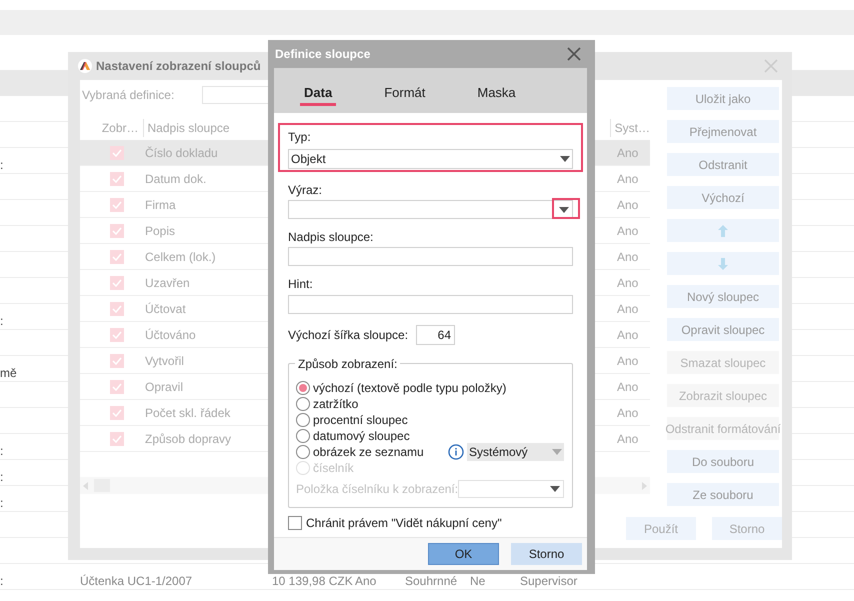  Describe the element at coordinates (9, 373) in the screenshot. I see `table-cell-text: mě` at that location.